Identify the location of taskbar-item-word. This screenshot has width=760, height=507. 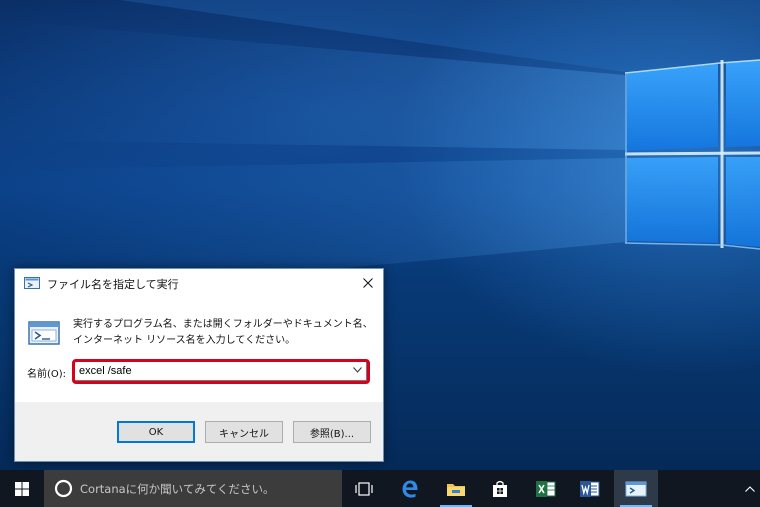
(590, 488).